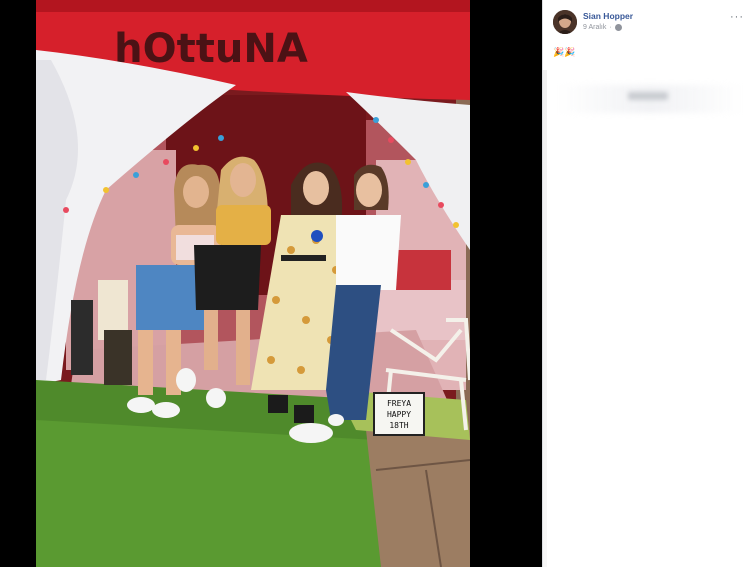 The width and height of the screenshot is (750, 567). I want to click on sidebar-scroll-track, so click(545, 318).